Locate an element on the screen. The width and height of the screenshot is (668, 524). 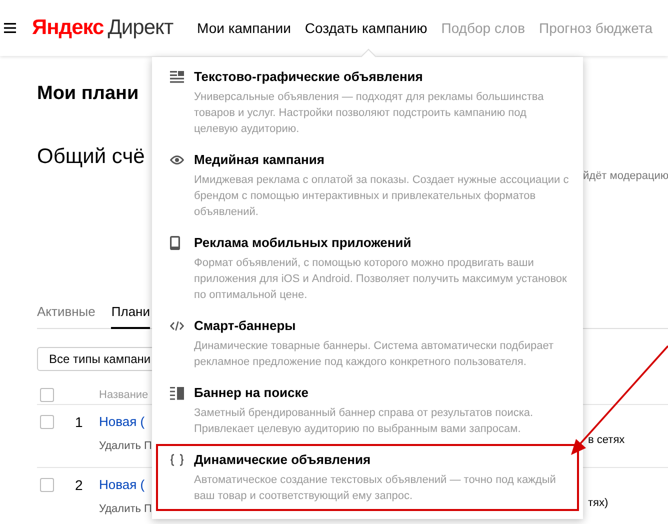
nav-link: Создать кампанию is located at coordinates (366, 28).